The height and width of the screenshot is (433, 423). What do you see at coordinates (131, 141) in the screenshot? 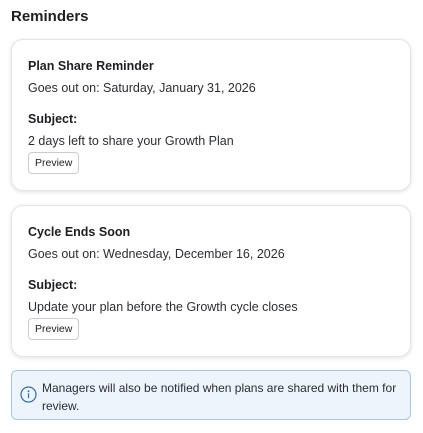
I see `subject-text: 2 days left to share your Growth Plan` at bounding box center [131, 141].